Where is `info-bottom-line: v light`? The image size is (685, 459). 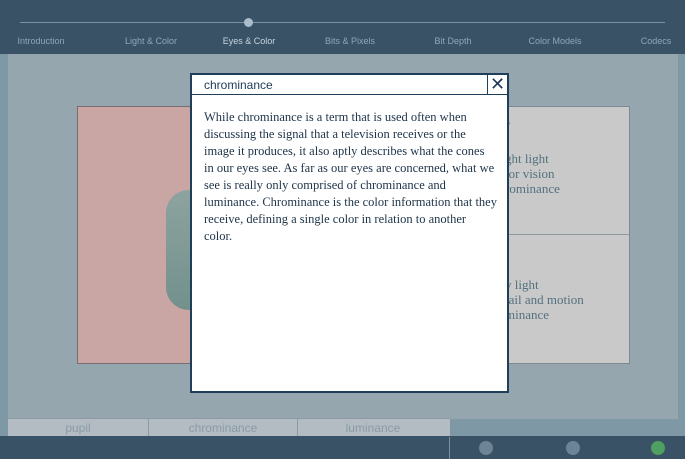
info-bottom-line: v light is located at coordinates (522, 284).